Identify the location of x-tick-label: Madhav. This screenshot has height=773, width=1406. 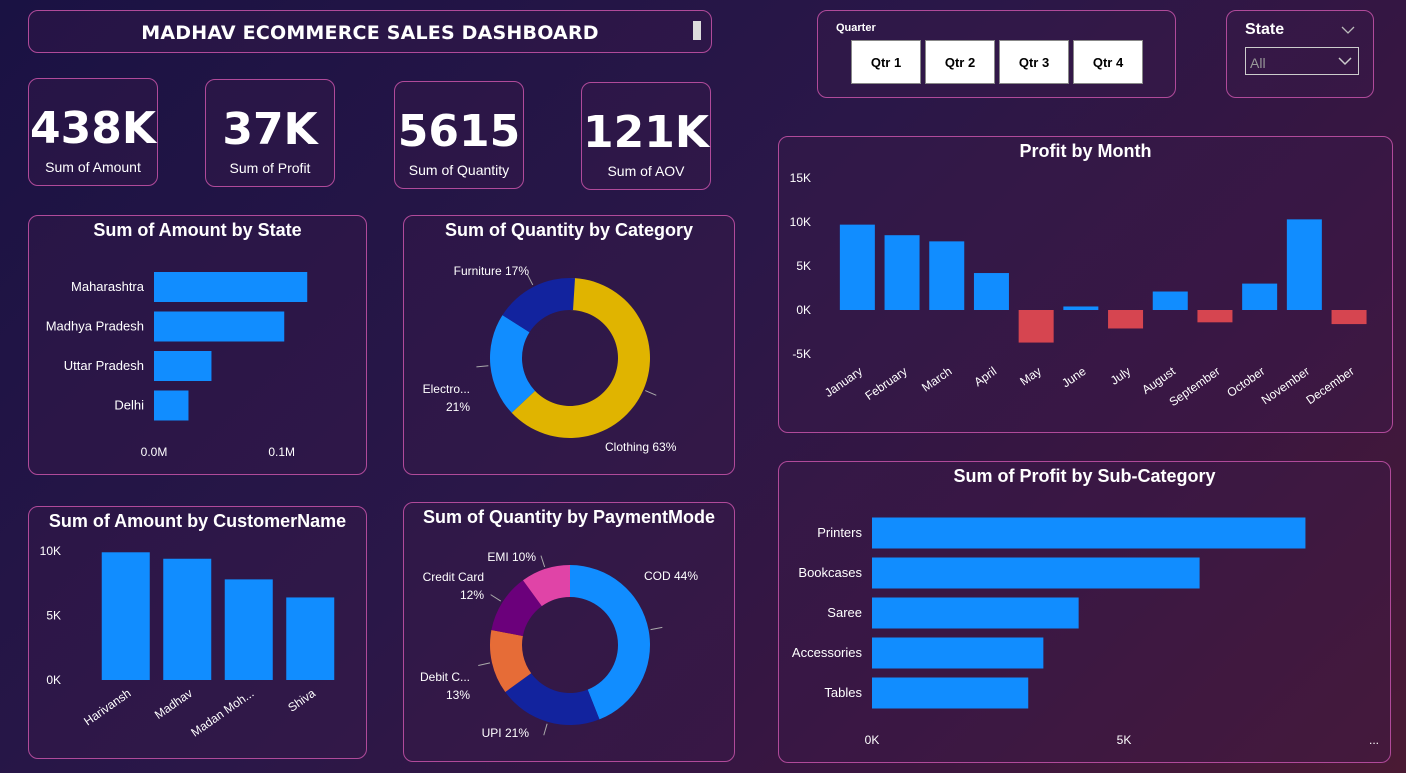
(173, 704).